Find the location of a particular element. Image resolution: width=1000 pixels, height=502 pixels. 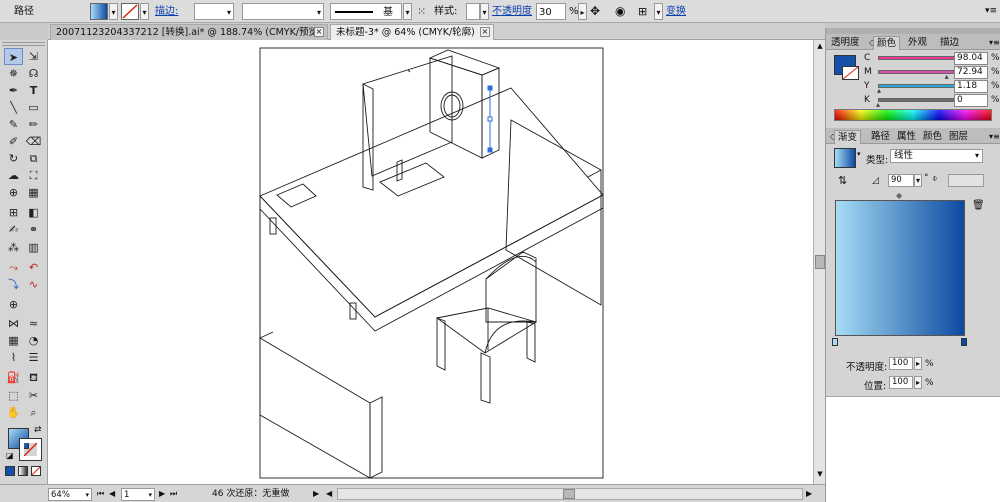

column-graph-tool-icon: ▥ is located at coordinates (33, 247).